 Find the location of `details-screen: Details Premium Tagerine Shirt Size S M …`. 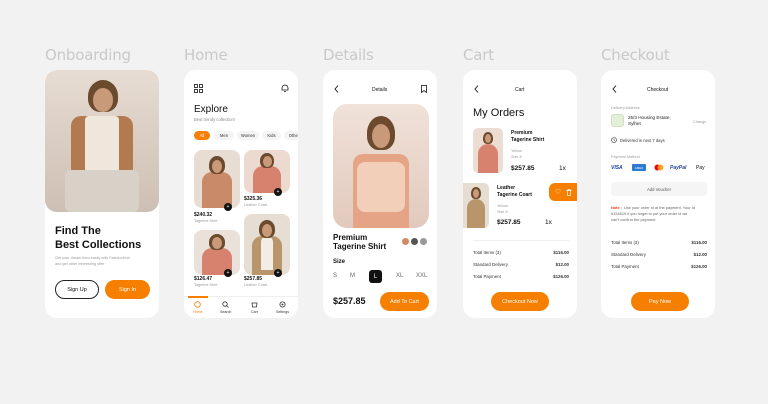

details-screen: Details Premium Tagerine Shirt Size S M … is located at coordinates (380, 194).